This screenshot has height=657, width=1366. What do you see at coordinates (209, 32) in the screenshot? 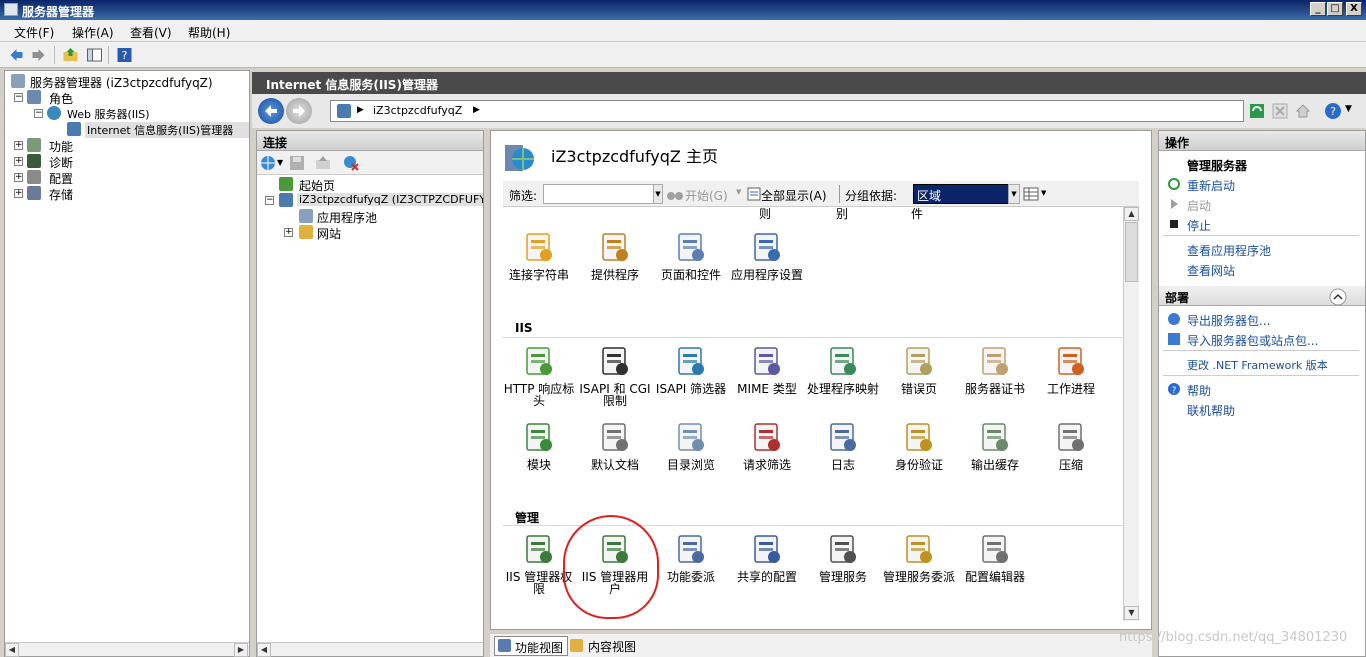
I see `menu-help: 帮助(H)` at bounding box center [209, 32].